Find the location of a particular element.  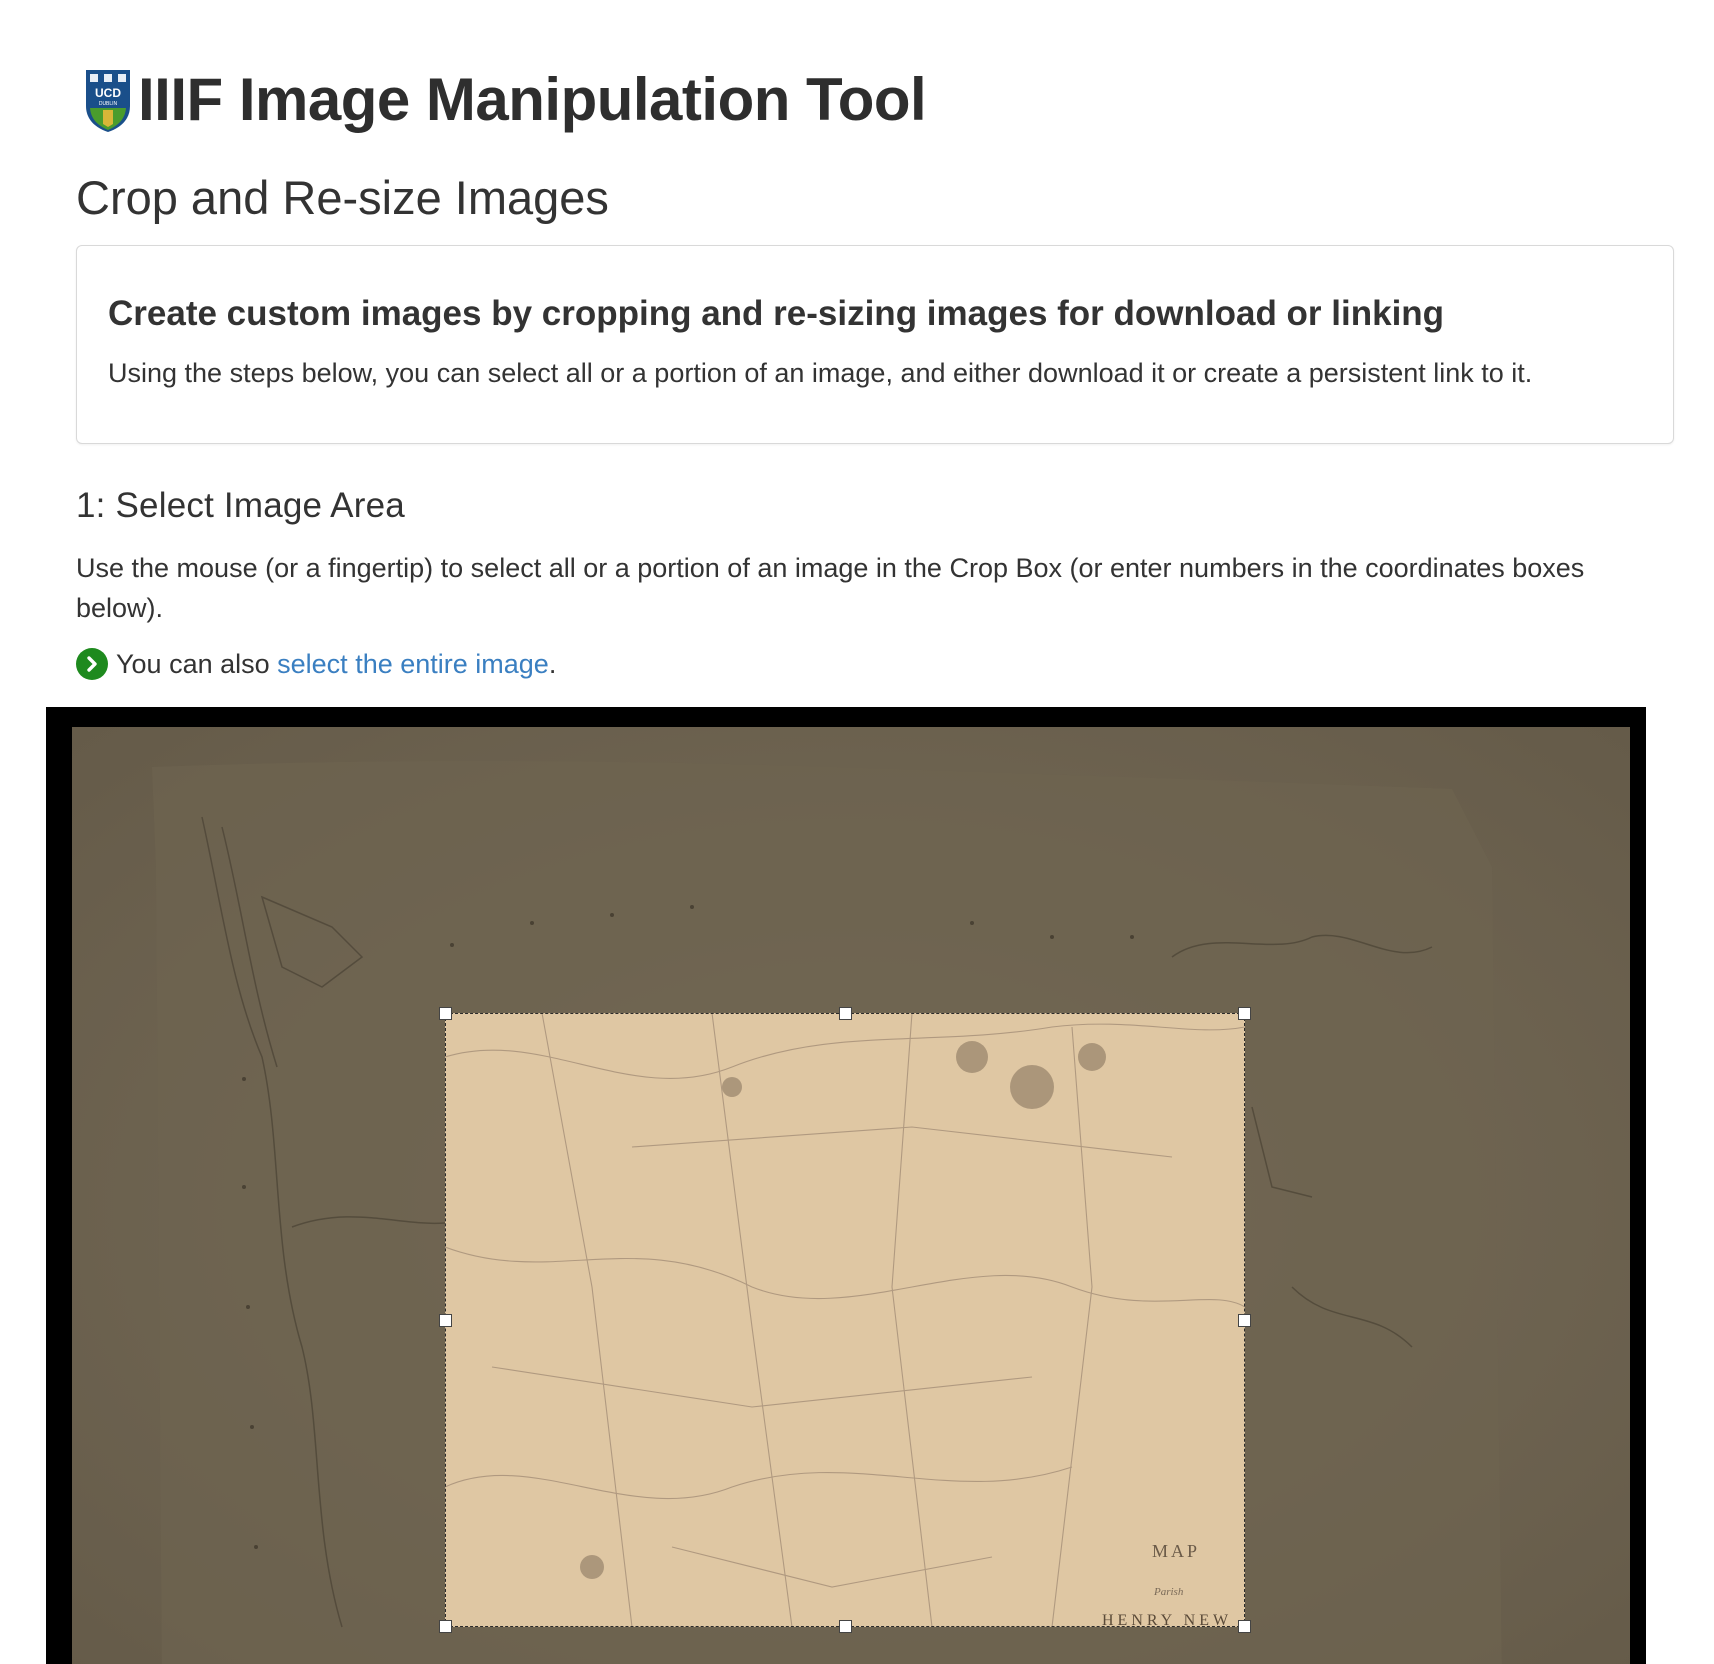

logo-subtext: DUBLIN is located at coordinates (108, 104).